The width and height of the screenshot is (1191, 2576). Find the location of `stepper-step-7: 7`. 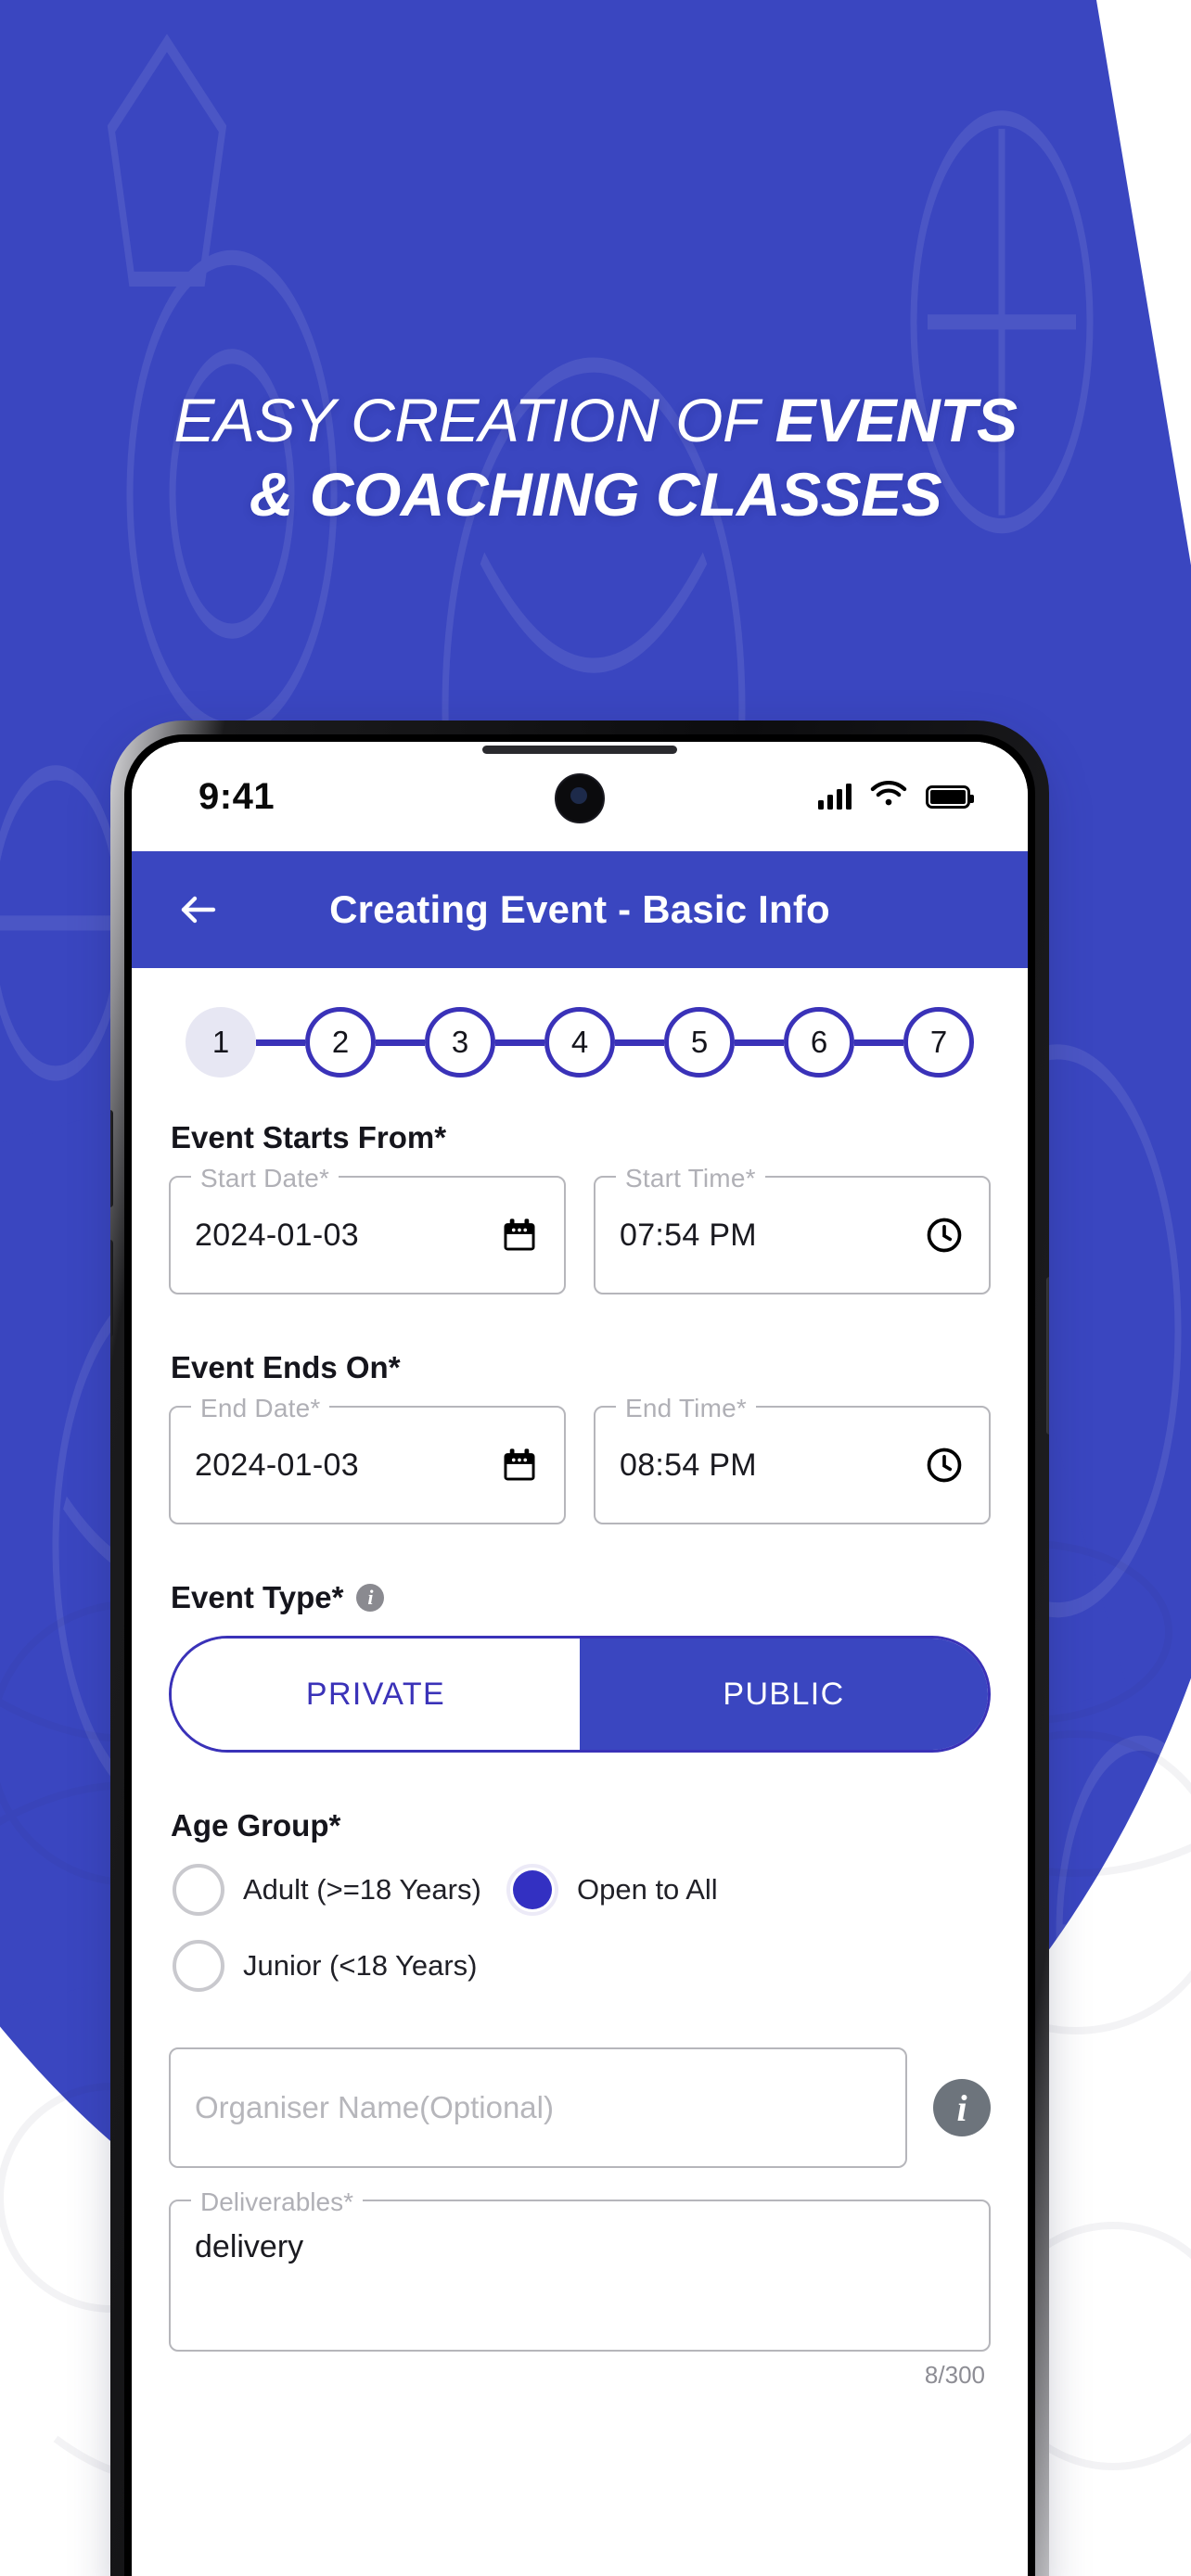

stepper-step-7: 7 is located at coordinates (938, 1042).